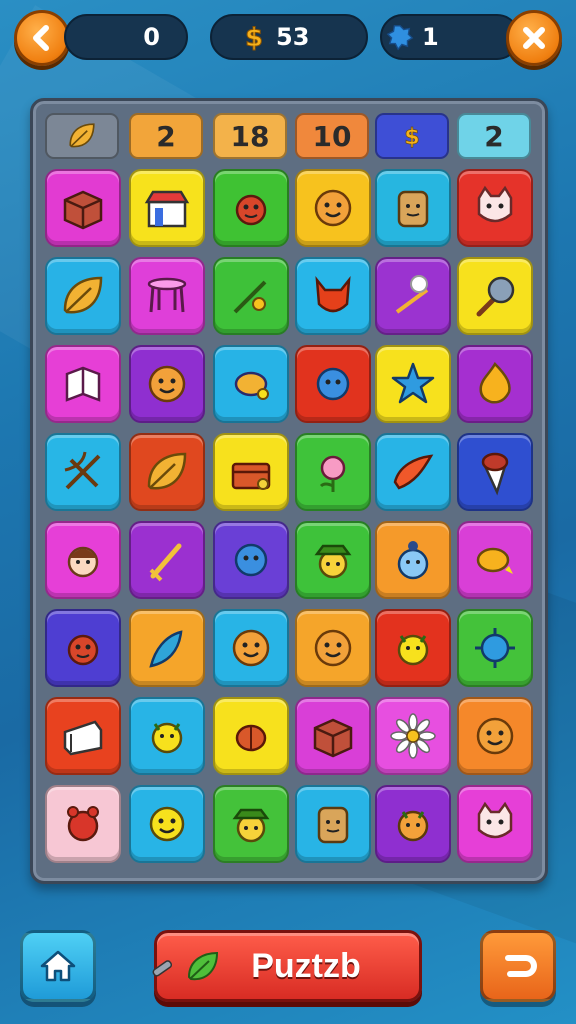  What do you see at coordinates (83, 208) in the screenshot?
I see `tile-r1-c1` at bounding box center [83, 208].